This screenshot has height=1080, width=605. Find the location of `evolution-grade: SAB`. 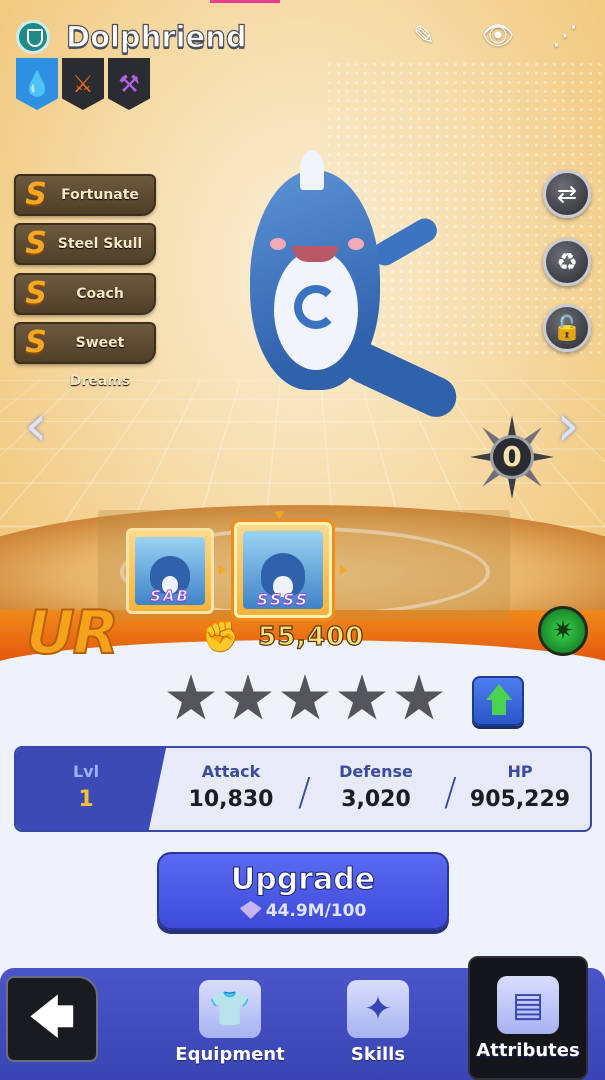

evolution-grade: SAB is located at coordinates (170, 596).